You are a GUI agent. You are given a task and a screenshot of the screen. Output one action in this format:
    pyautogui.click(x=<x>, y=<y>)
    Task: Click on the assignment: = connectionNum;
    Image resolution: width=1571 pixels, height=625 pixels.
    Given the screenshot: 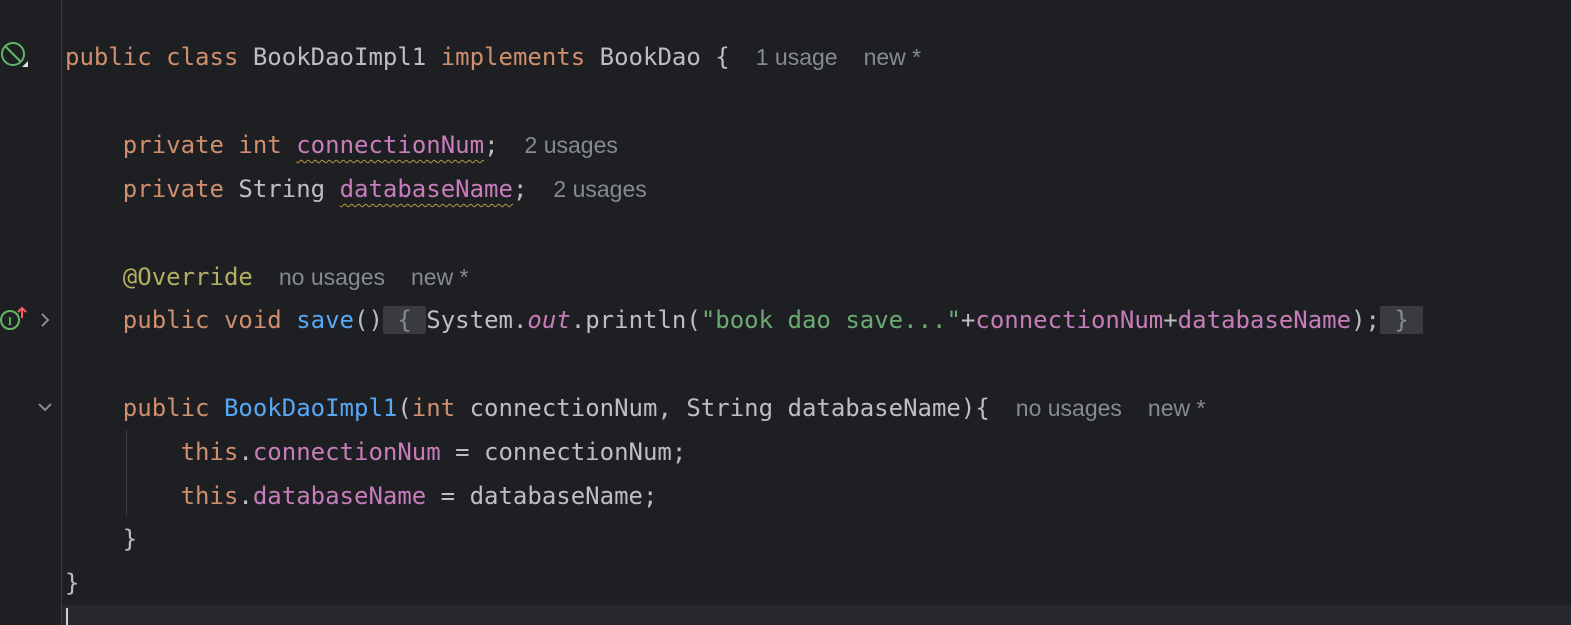 What is the action you would take?
    pyautogui.click(x=563, y=452)
    